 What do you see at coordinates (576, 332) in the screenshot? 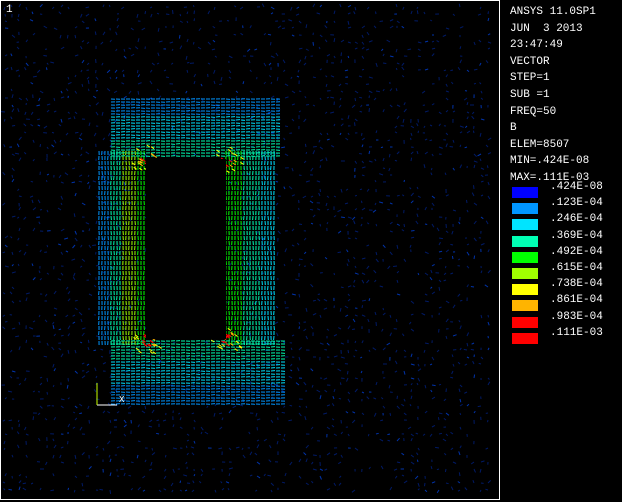
I see `legend-label: .111E-03` at bounding box center [576, 332].